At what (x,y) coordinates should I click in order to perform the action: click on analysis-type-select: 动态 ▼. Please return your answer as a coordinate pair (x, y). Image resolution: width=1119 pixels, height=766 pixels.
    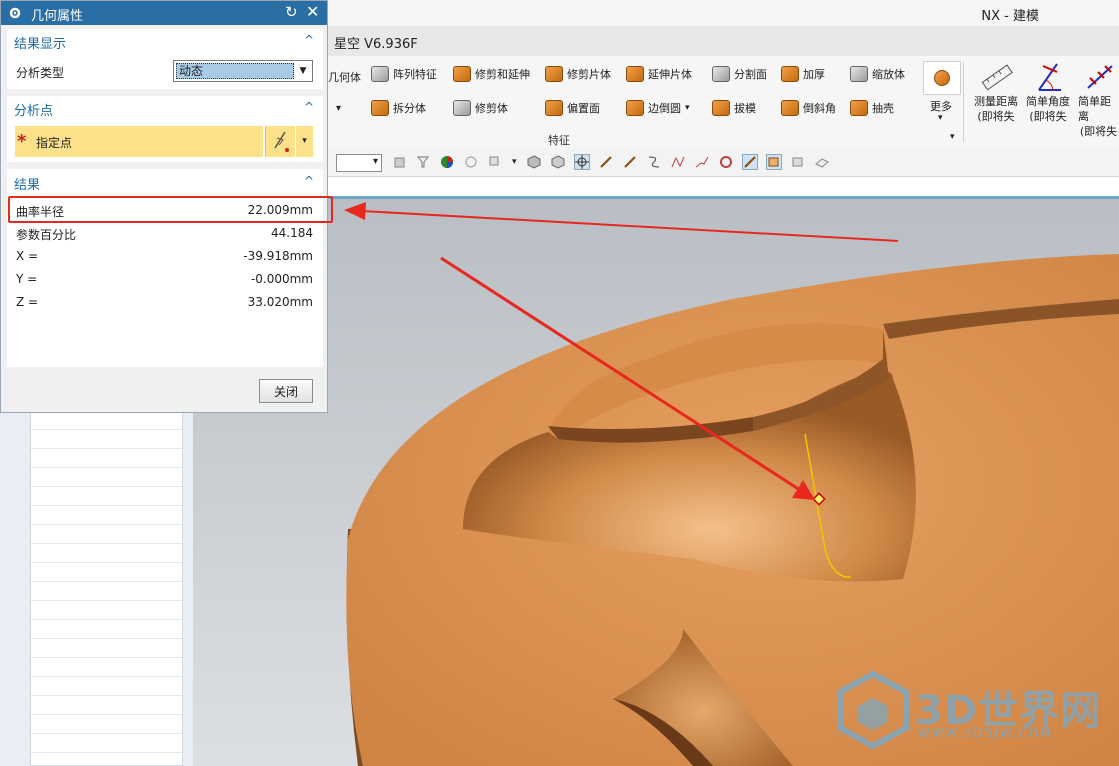
    Looking at the image, I should click on (243, 71).